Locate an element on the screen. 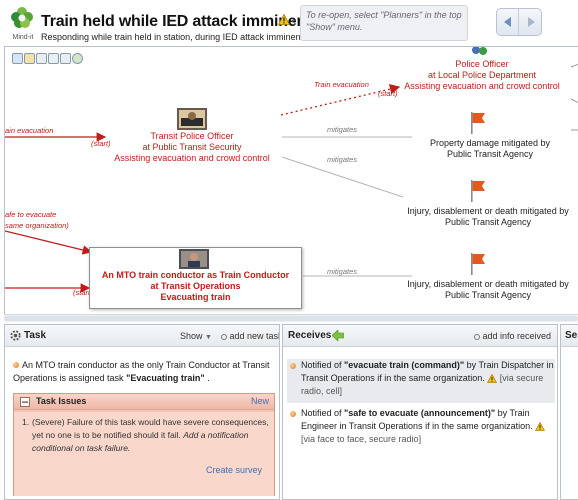  forward-button is located at coordinates (531, 22).